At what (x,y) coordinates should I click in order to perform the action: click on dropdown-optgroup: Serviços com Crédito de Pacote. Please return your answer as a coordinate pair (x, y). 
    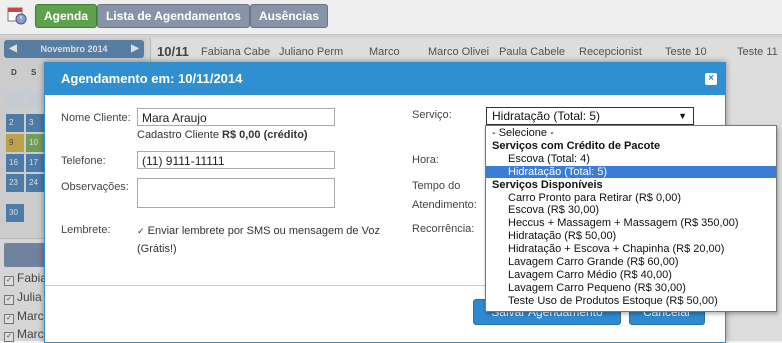
    Looking at the image, I should click on (576, 145).